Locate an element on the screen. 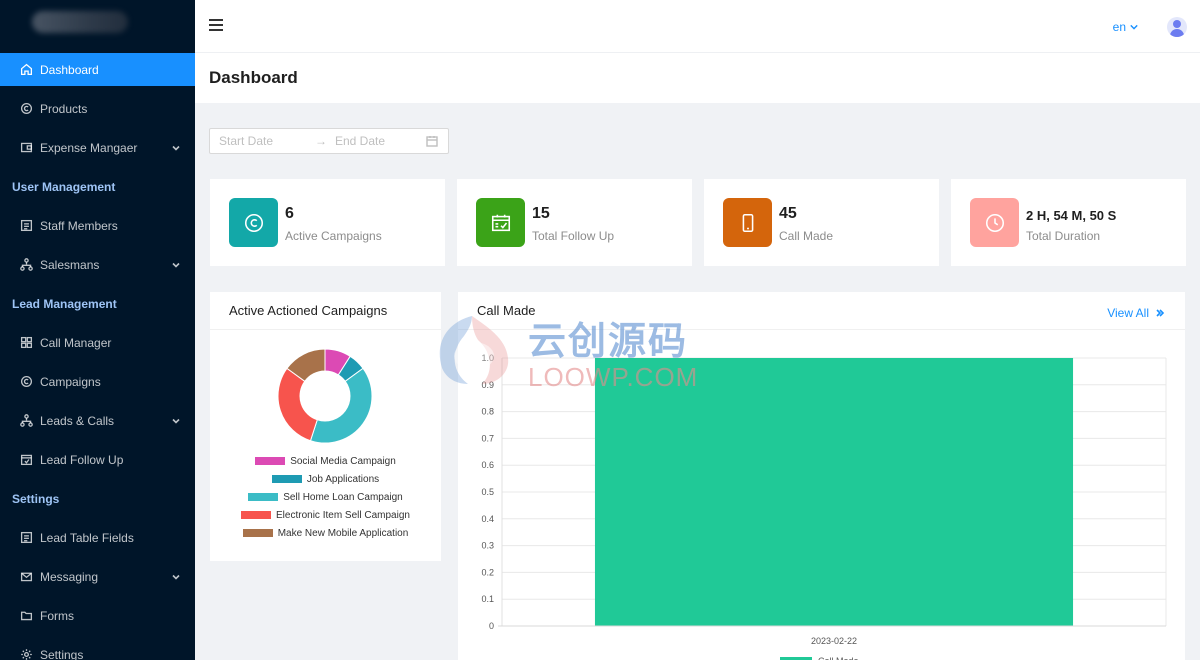 This screenshot has height=660, width=1200. y-tick-label: 1.0 is located at coordinates (487, 358).